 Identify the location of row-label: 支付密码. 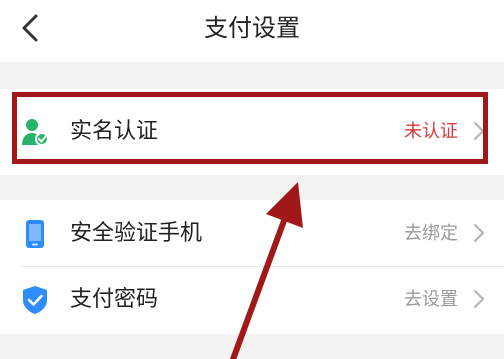
(114, 299).